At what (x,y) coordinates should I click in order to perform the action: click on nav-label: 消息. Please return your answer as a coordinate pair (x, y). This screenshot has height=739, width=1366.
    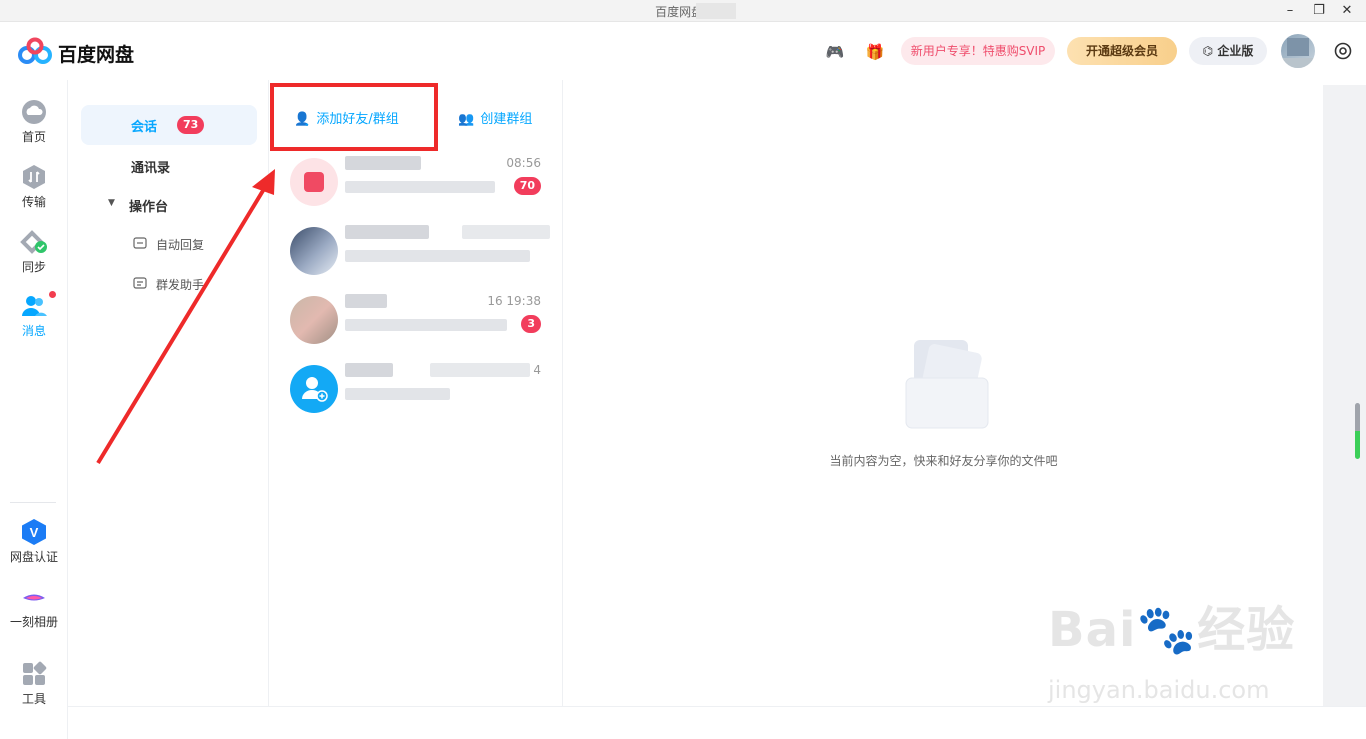
    Looking at the image, I should click on (33, 331).